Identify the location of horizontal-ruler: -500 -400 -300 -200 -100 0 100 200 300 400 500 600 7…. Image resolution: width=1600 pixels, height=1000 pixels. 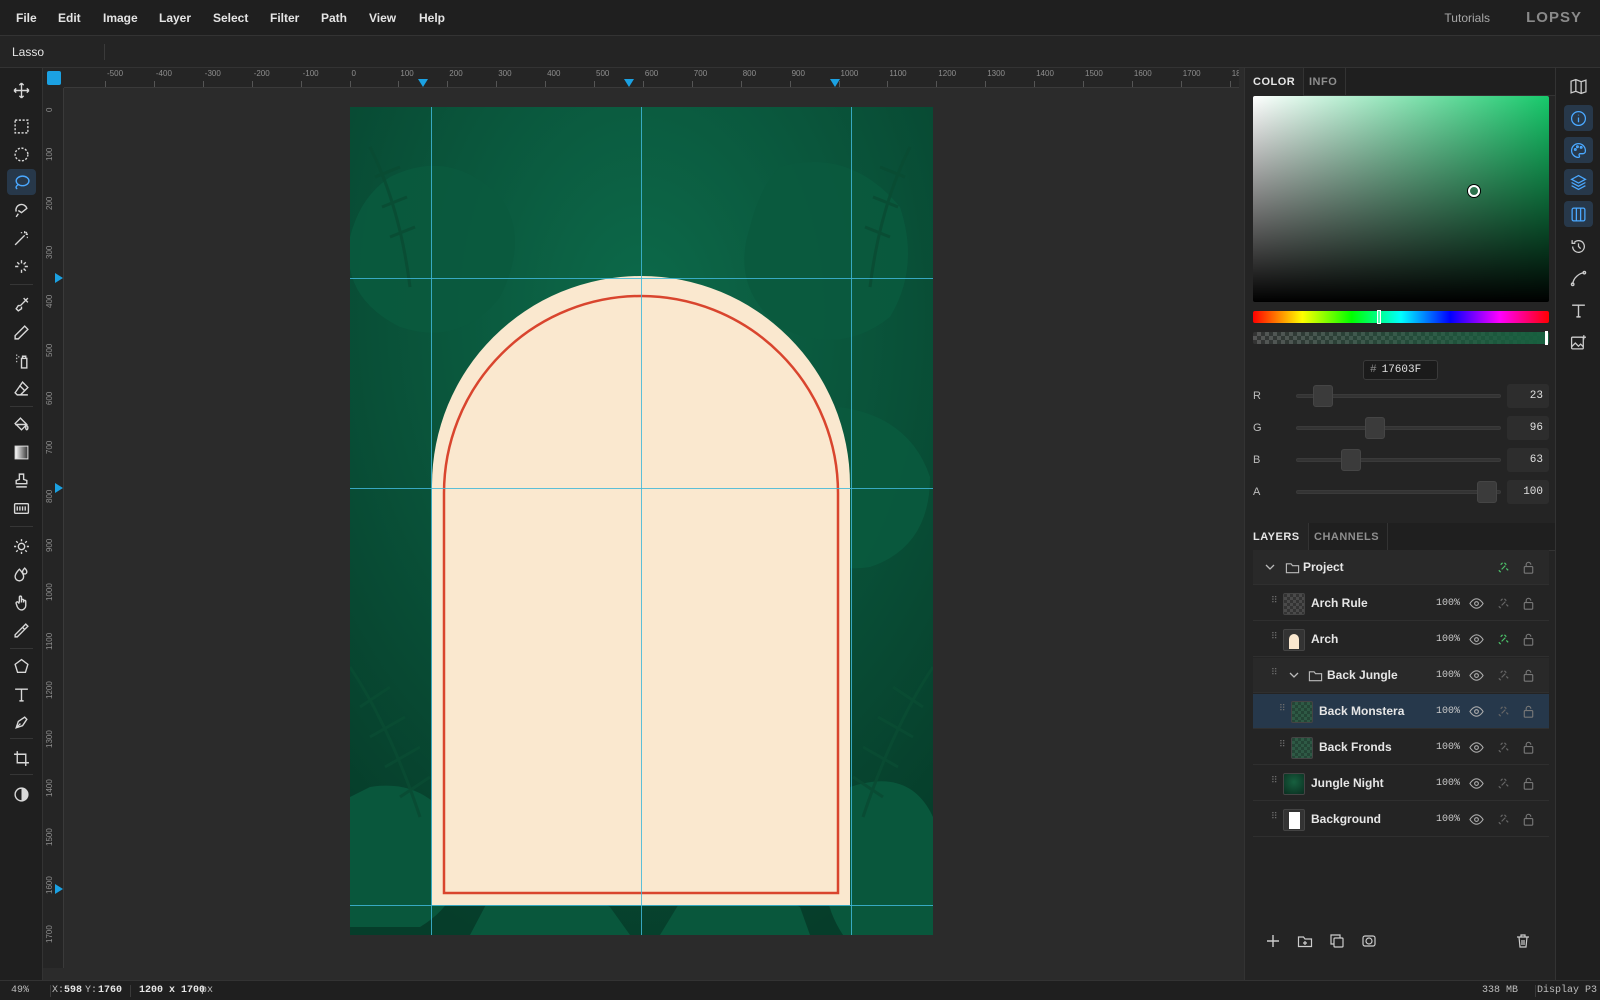
(651, 78).